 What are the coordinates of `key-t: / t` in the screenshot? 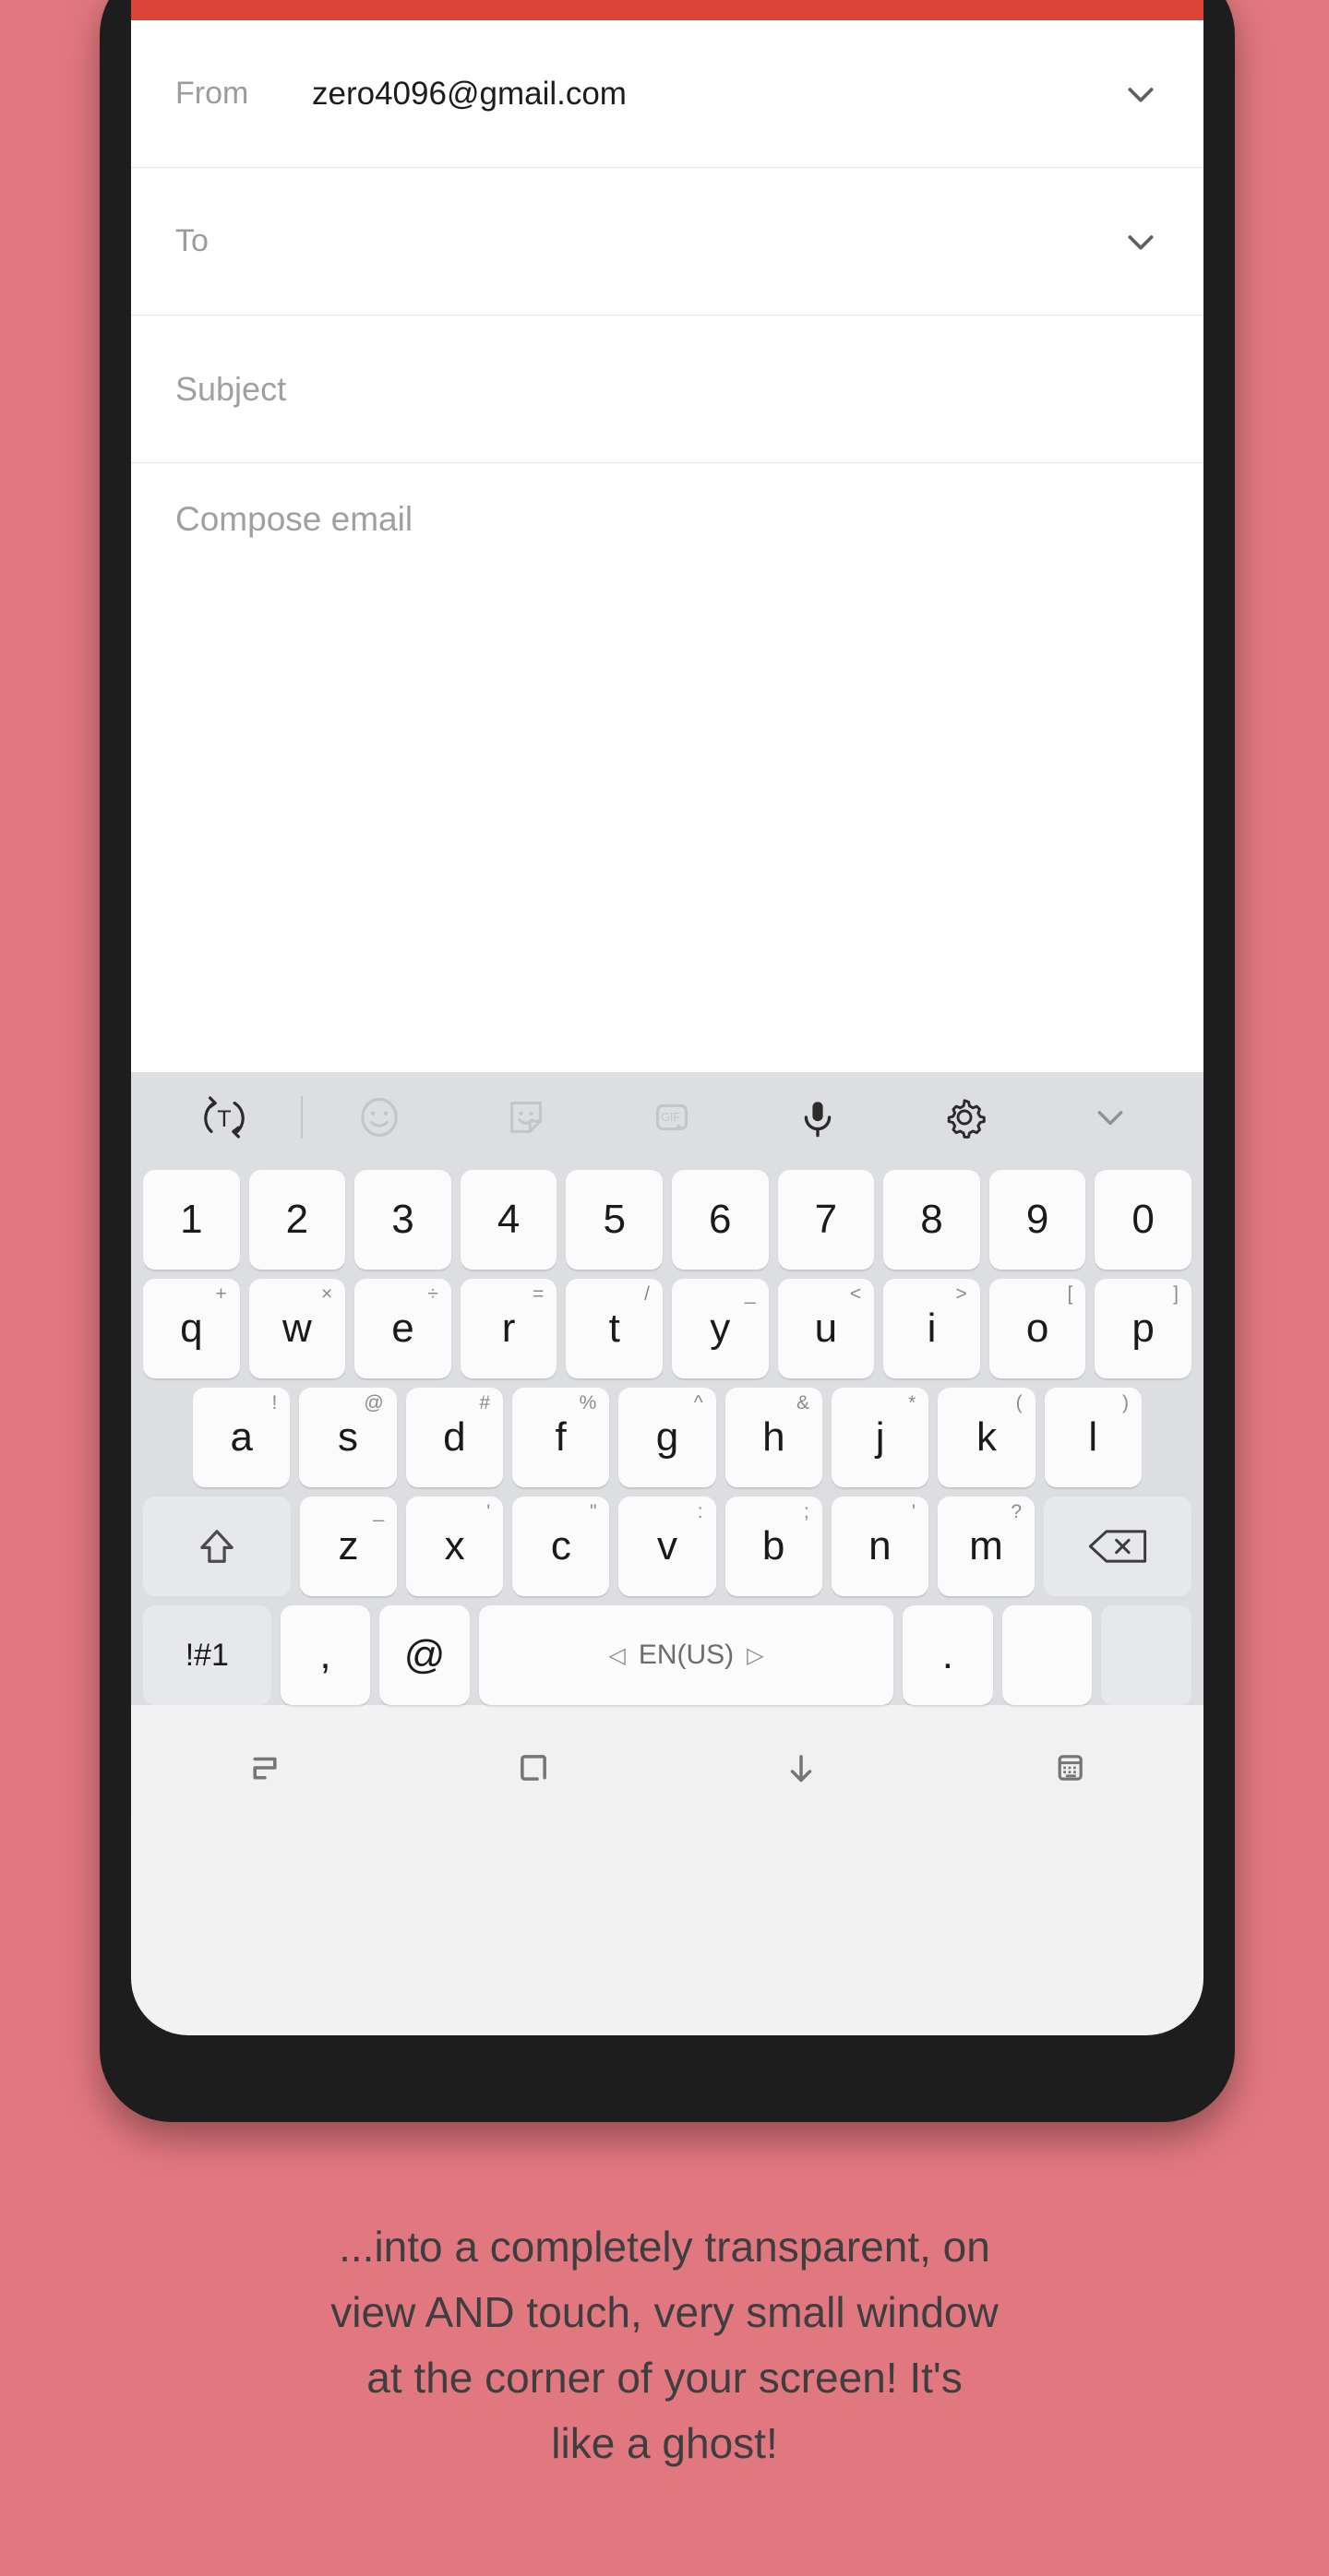 It's located at (615, 1329).